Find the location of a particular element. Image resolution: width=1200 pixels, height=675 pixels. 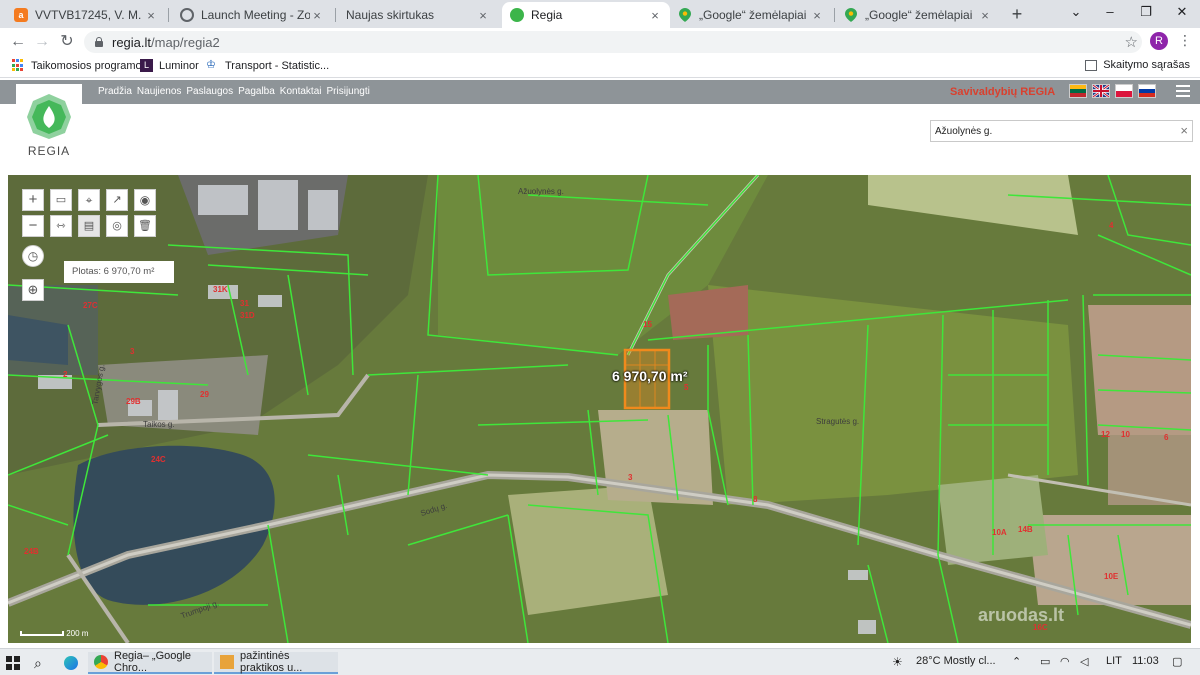

area-readout: Plotas: 6 970,70 m² is located at coordinates (119, 272).